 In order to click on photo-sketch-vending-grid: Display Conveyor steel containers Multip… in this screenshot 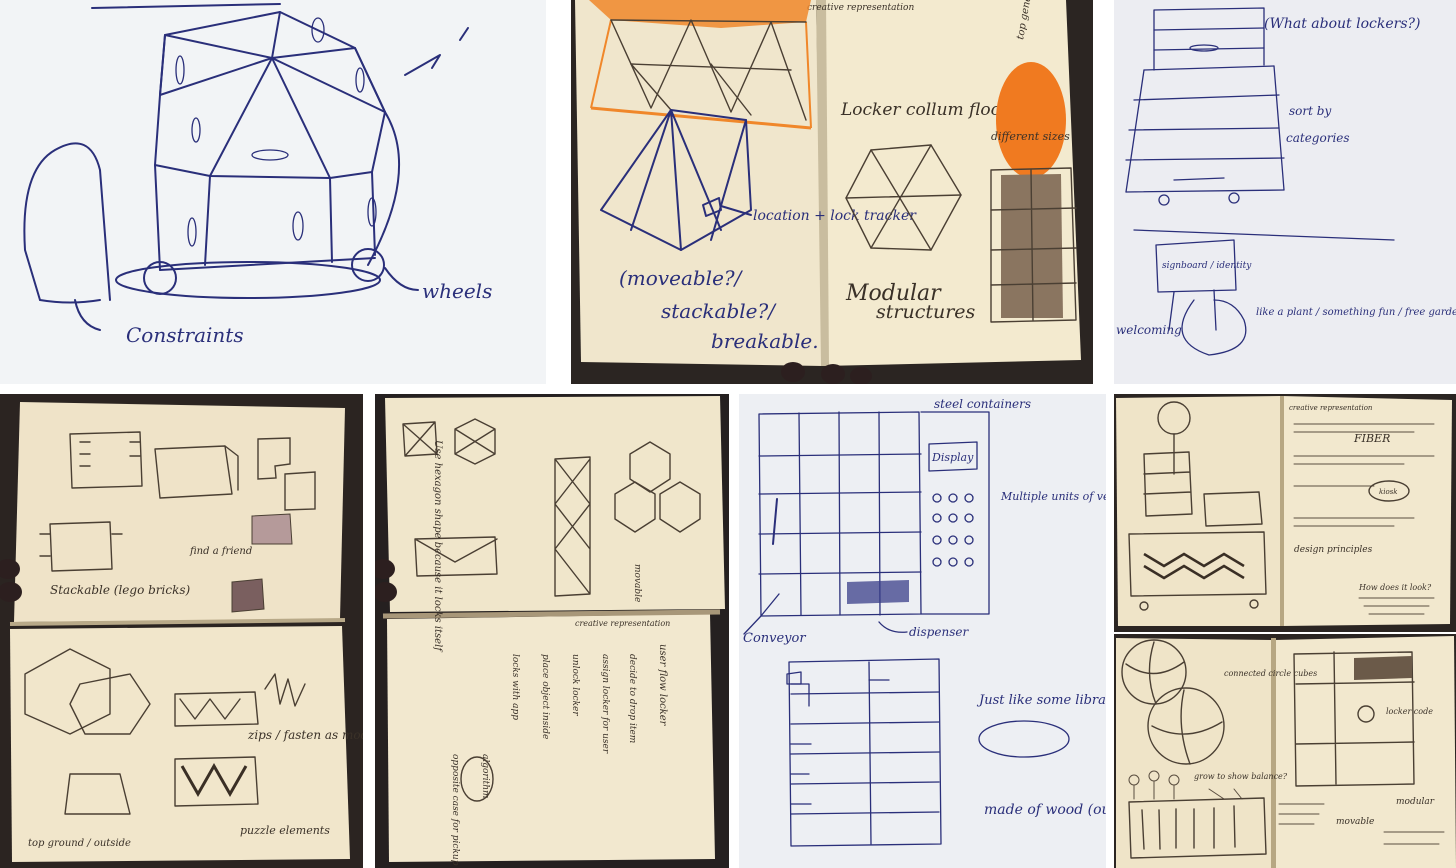, I will do `click(922, 631)`.